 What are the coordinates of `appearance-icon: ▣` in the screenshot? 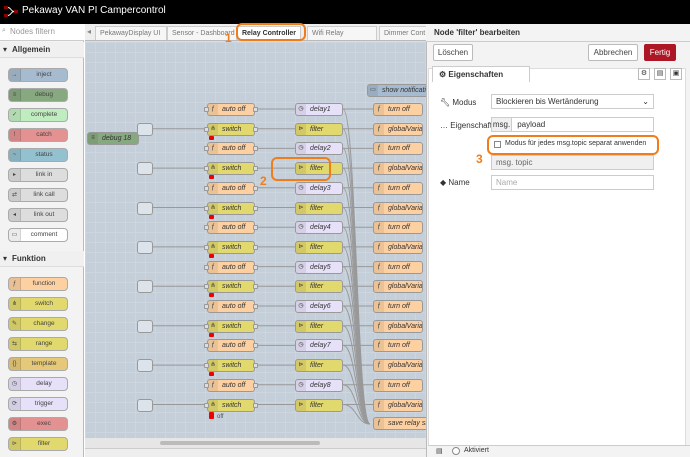 It's located at (676, 74).